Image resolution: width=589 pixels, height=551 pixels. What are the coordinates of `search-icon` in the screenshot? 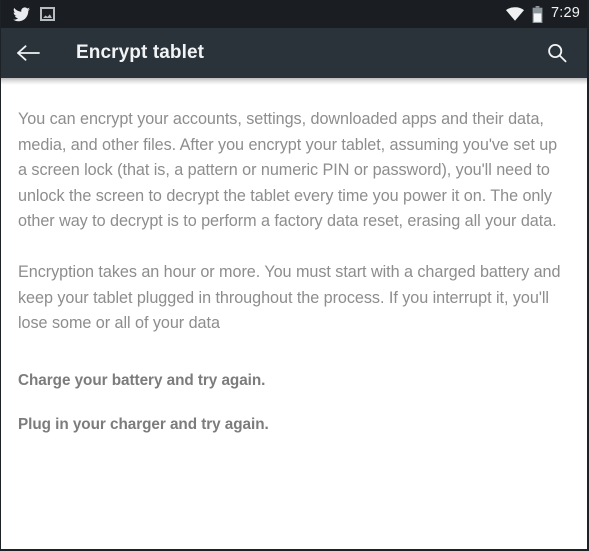 It's located at (557, 53).